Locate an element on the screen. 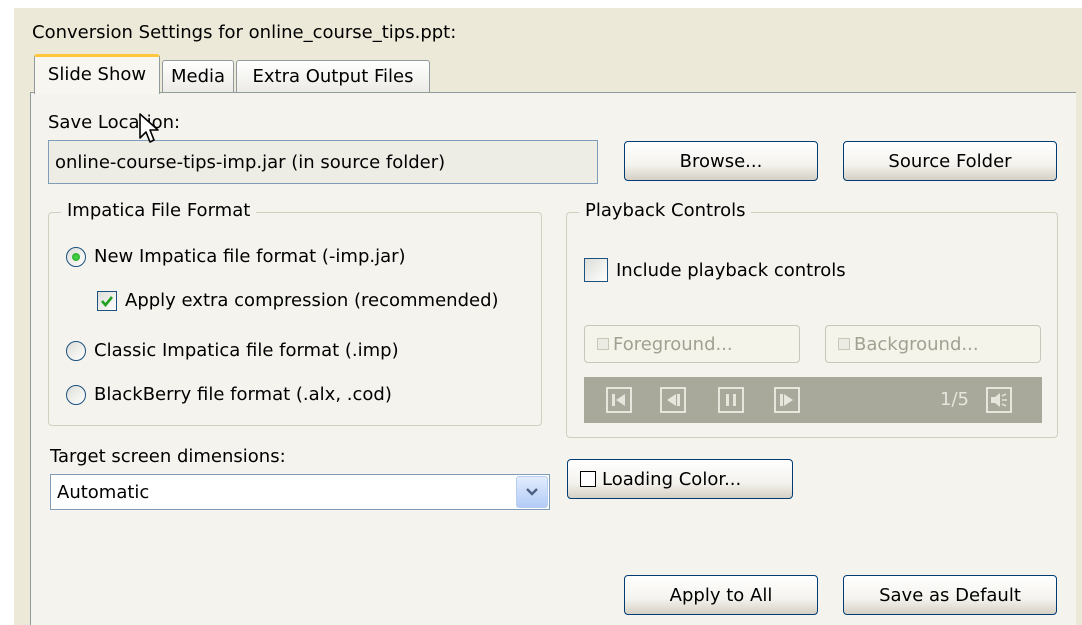 The height and width of the screenshot is (625, 1082). next-slide-icon is located at coordinates (787, 400).